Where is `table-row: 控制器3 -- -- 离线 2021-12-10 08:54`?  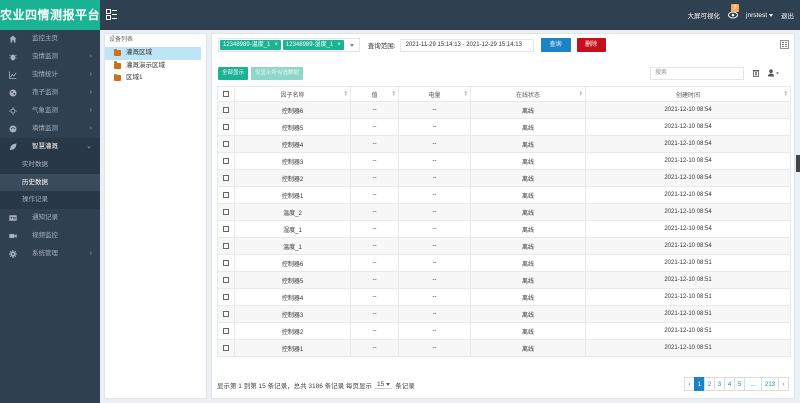 table-row: 控制器3 -- -- 离线 2021-12-10 08:54 is located at coordinates (504, 161).